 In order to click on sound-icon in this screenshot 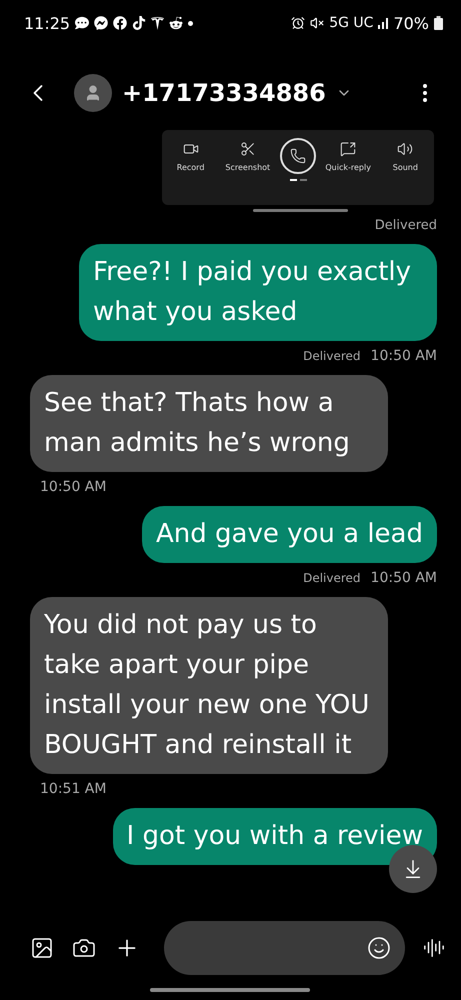, I will do `click(405, 148)`.